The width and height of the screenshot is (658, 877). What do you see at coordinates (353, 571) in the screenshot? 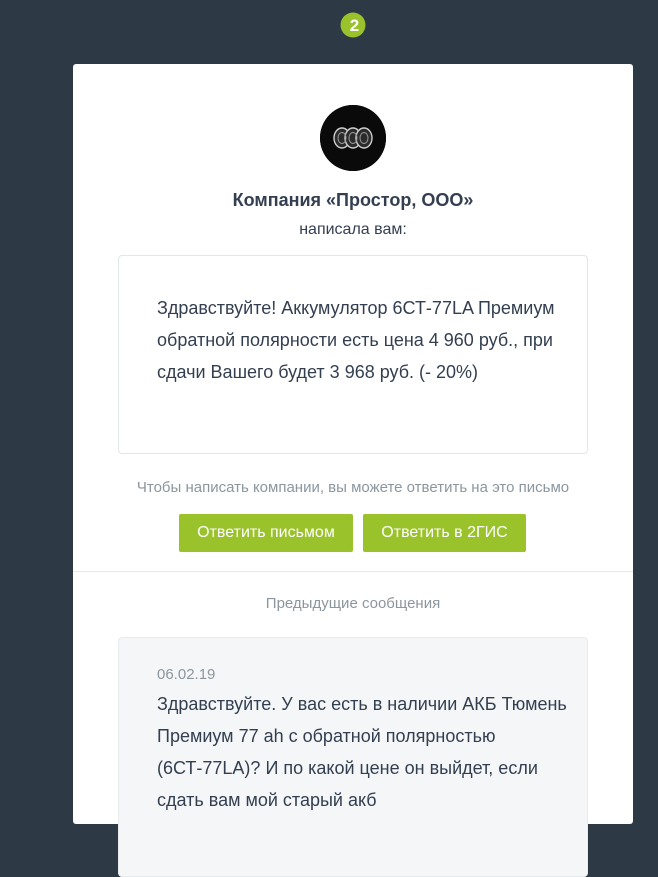
I see `divider` at bounding box center [353, 571].